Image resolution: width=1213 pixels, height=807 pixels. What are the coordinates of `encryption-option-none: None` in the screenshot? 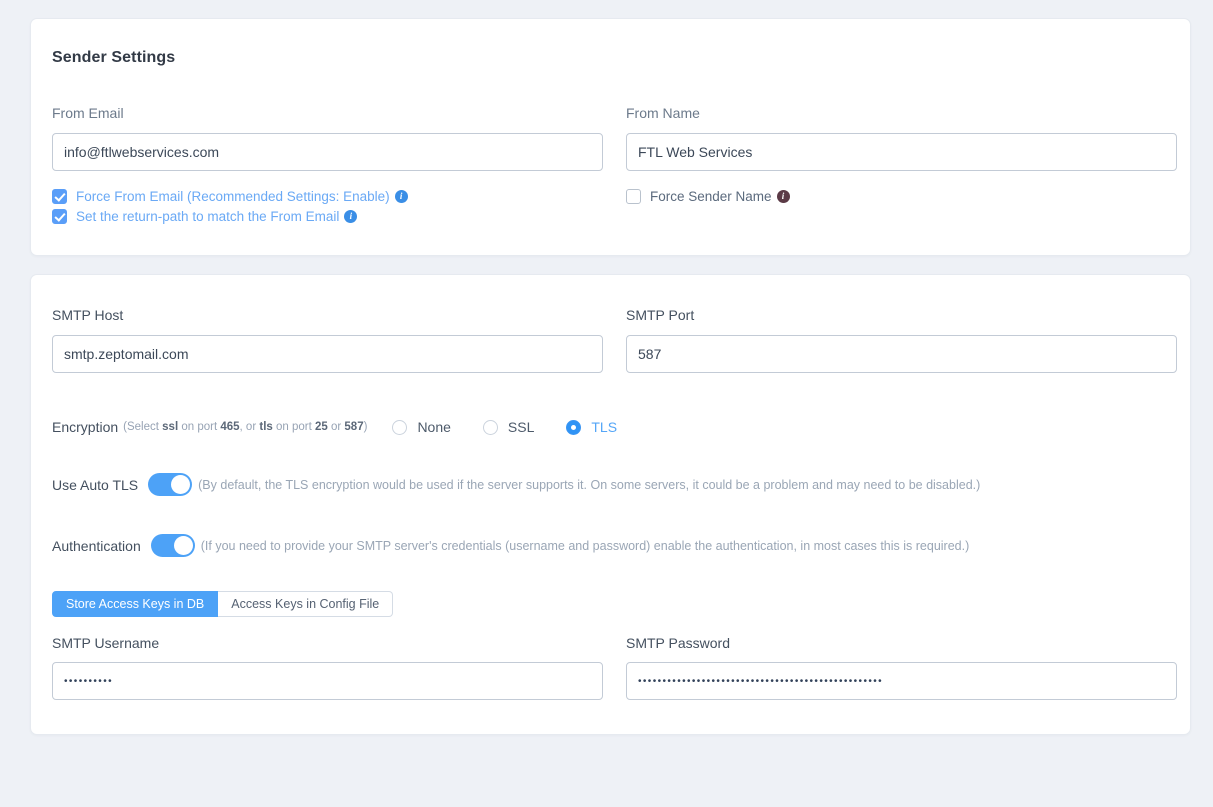 It's located at (421, 427).